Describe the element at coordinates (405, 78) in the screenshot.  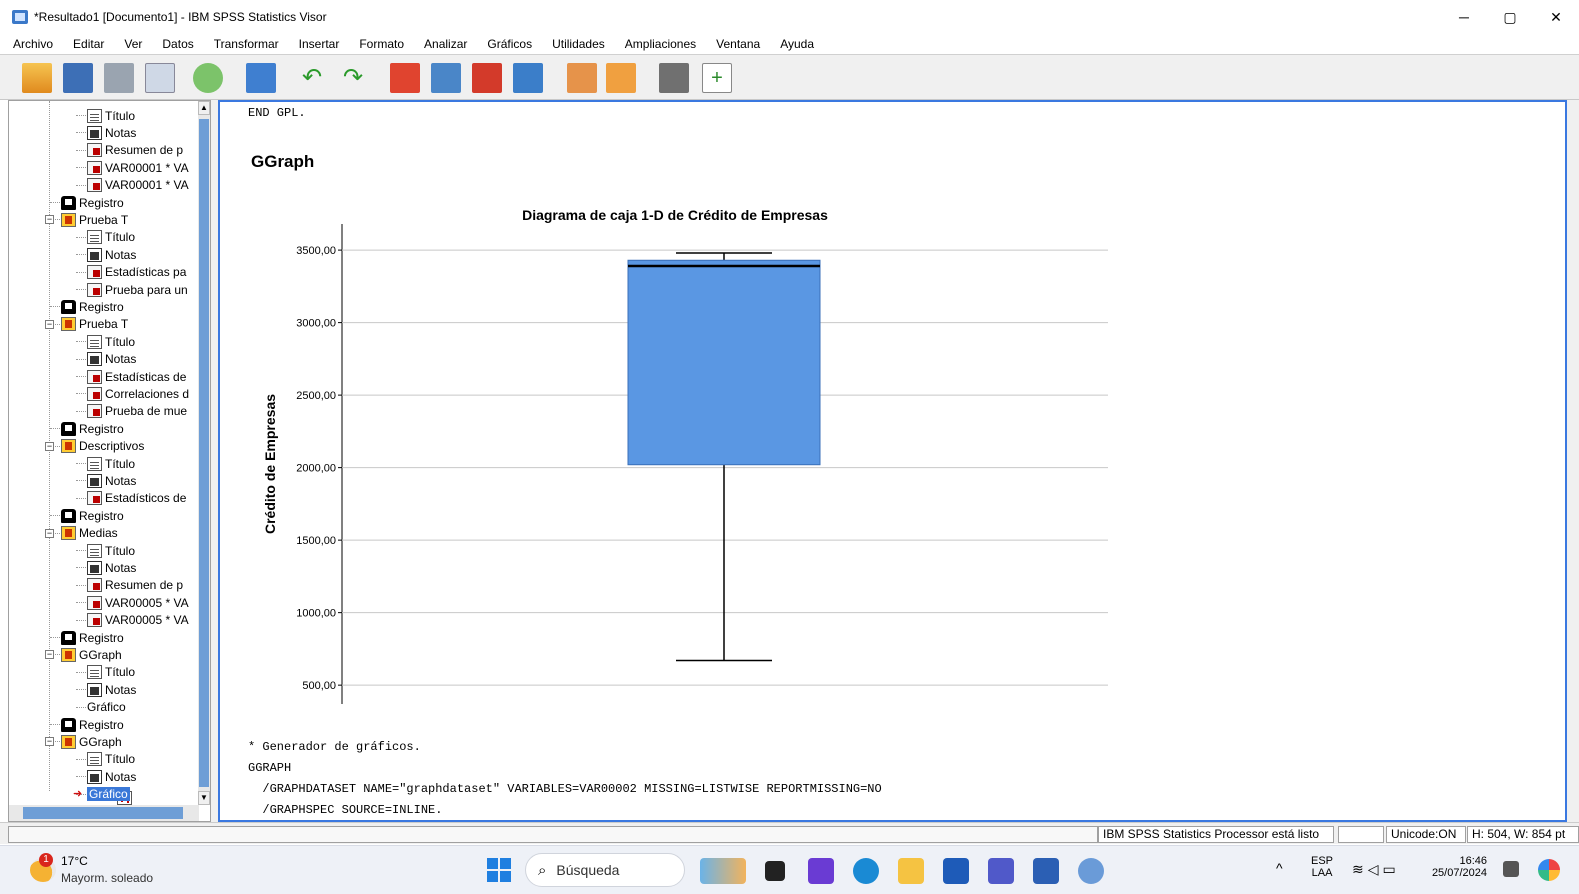
I see `goto-data-icon` at that location.